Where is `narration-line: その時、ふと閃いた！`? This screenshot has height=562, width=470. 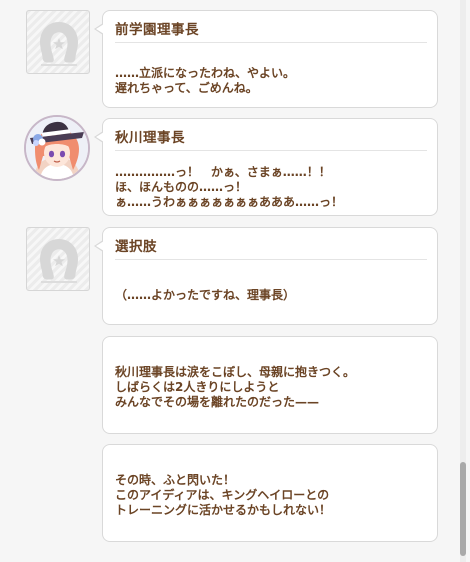 narration-line: その時、ふと閃いた！ is located at coordinates (175, 480).